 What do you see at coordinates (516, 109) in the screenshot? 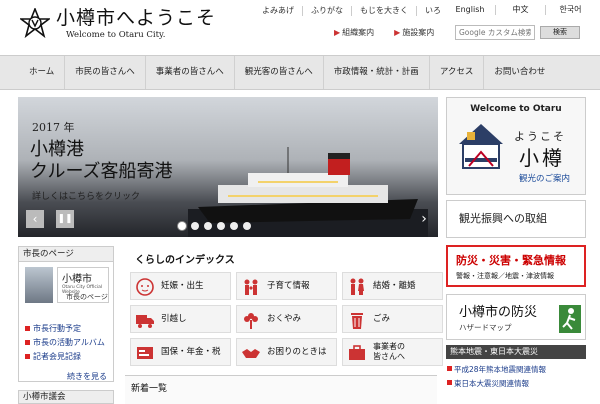
I see `welcome-english: Welcome to Otaru` at bounding box center [516, 109].